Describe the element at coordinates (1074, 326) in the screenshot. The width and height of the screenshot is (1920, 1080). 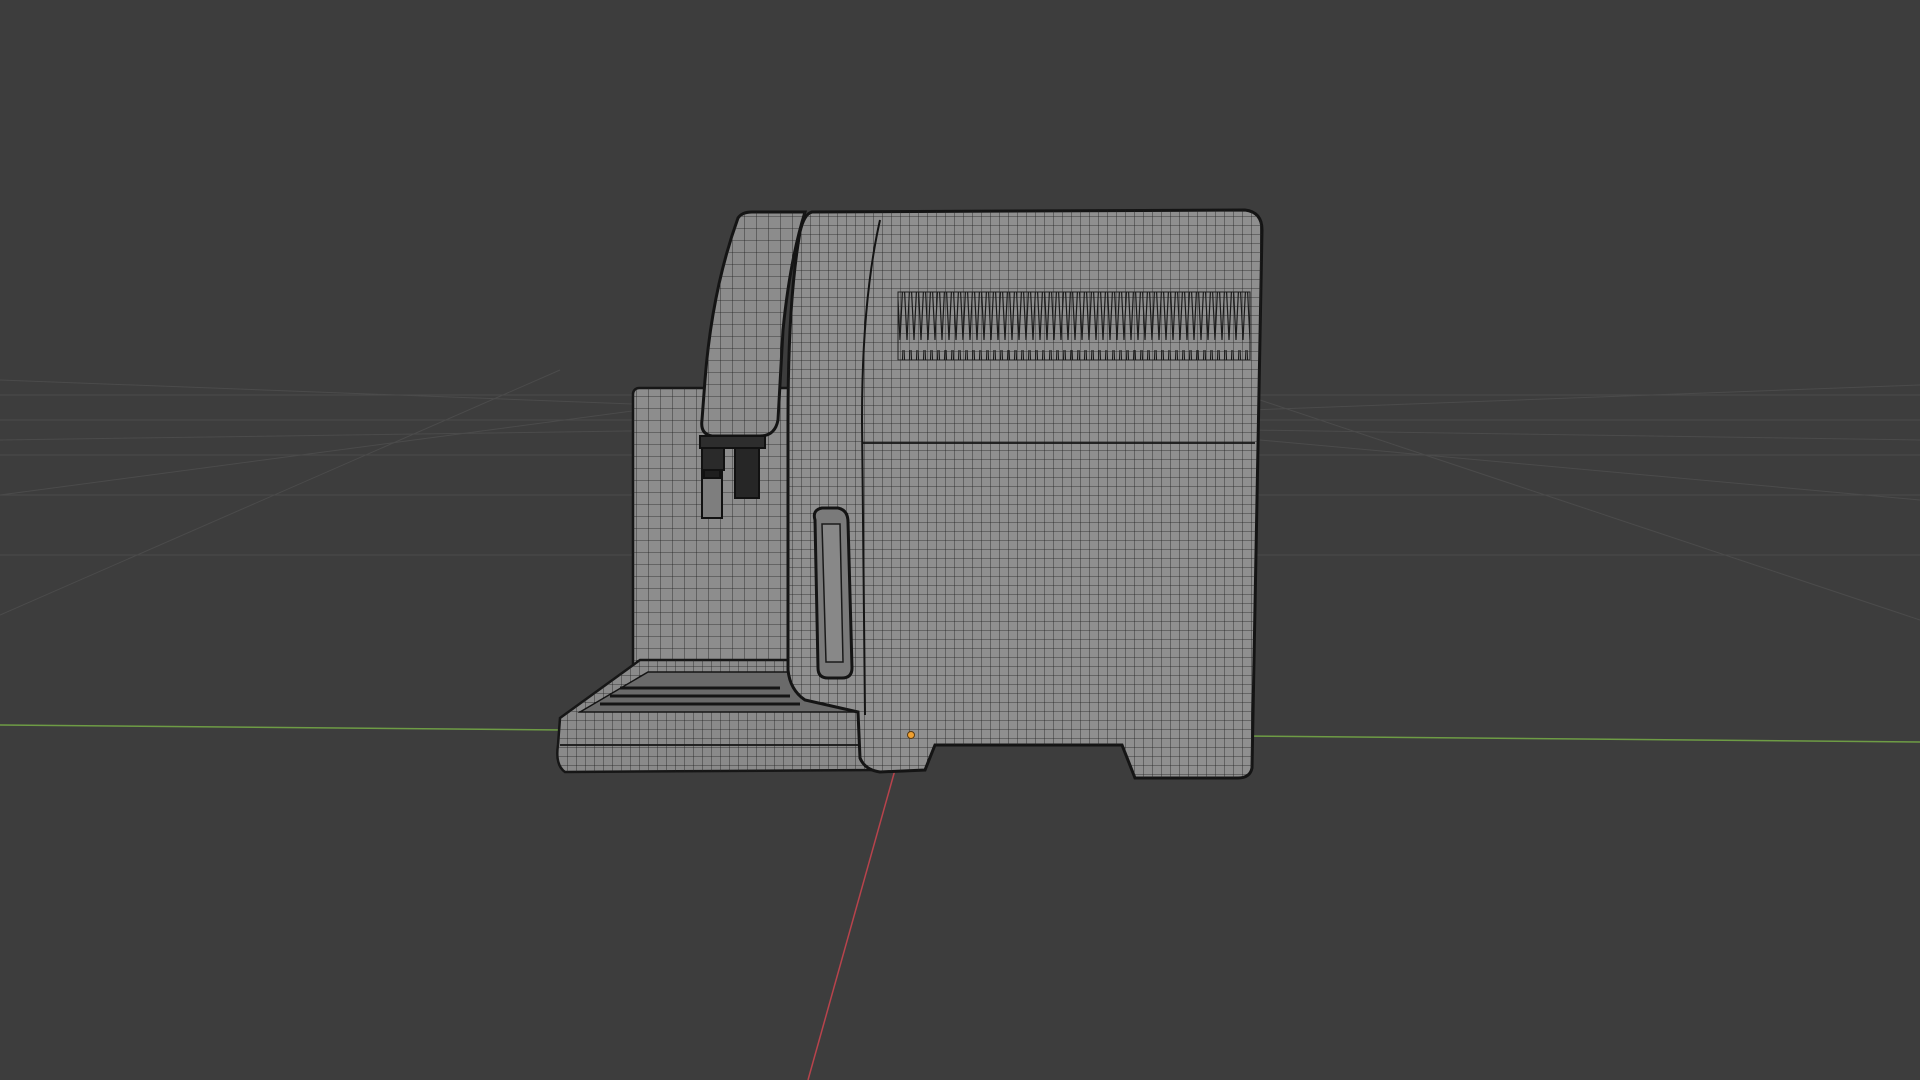
I see `vent-grille` at that location.